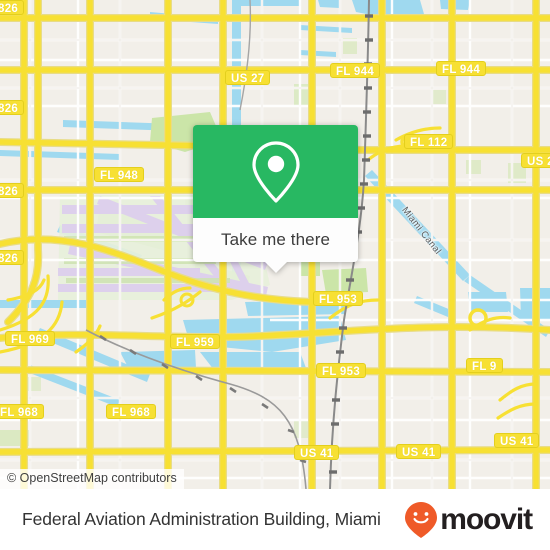  I want to click on destination-callout-card: Take me there, so click(275, 199).